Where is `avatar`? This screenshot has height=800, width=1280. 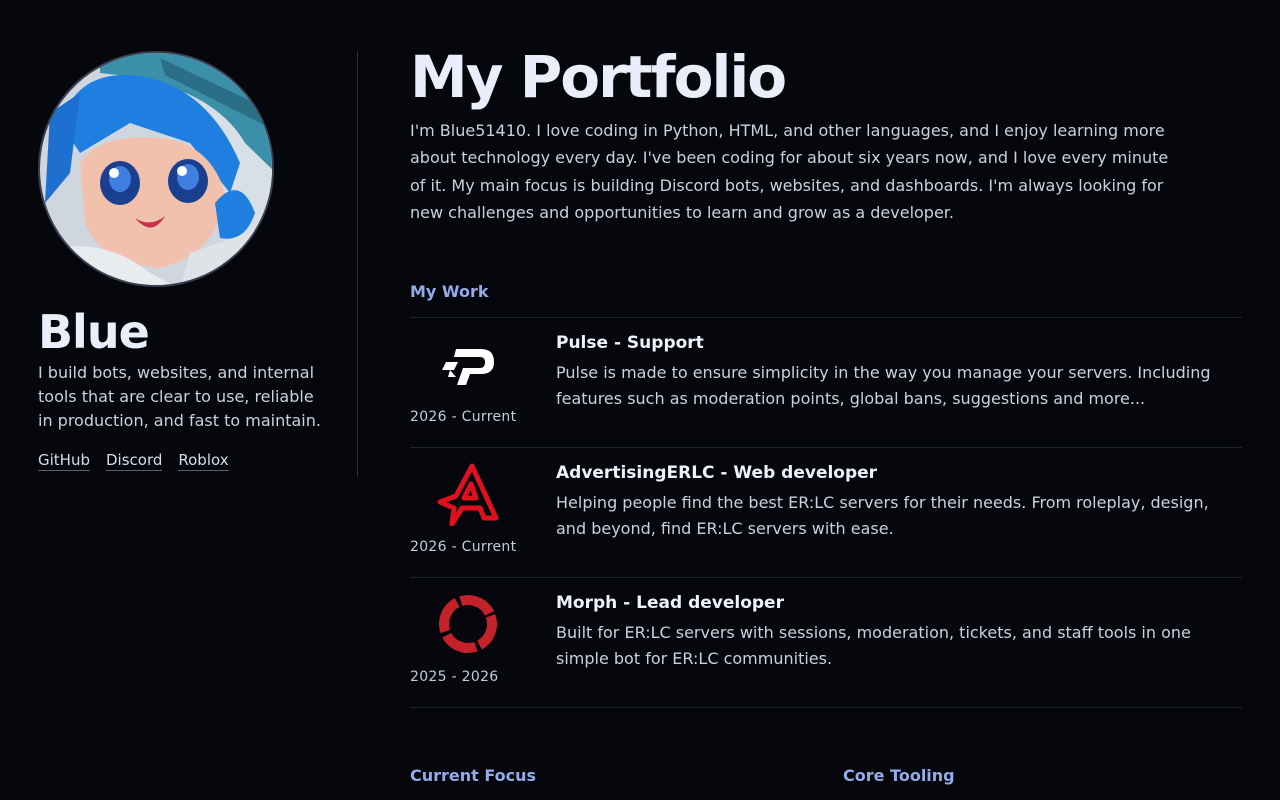 avatar is located at coordinates (156, 169).